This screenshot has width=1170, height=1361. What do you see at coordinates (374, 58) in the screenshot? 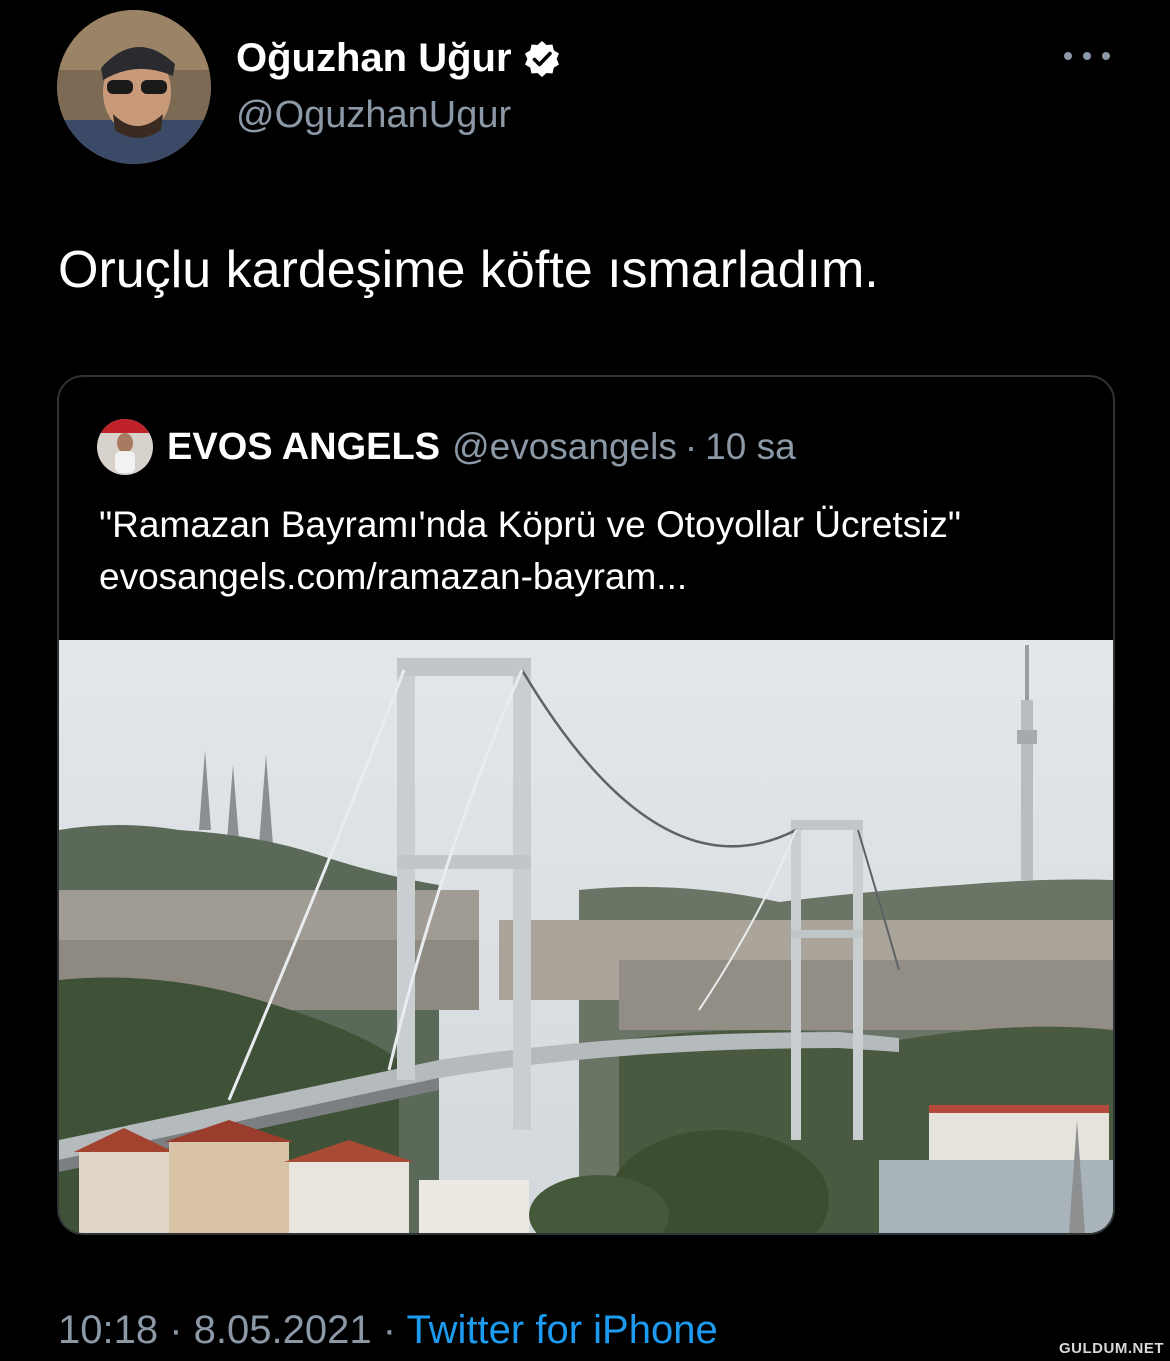
I see `author-display-name: Oğuzhan Uğur` at bounding box center [374, 58].